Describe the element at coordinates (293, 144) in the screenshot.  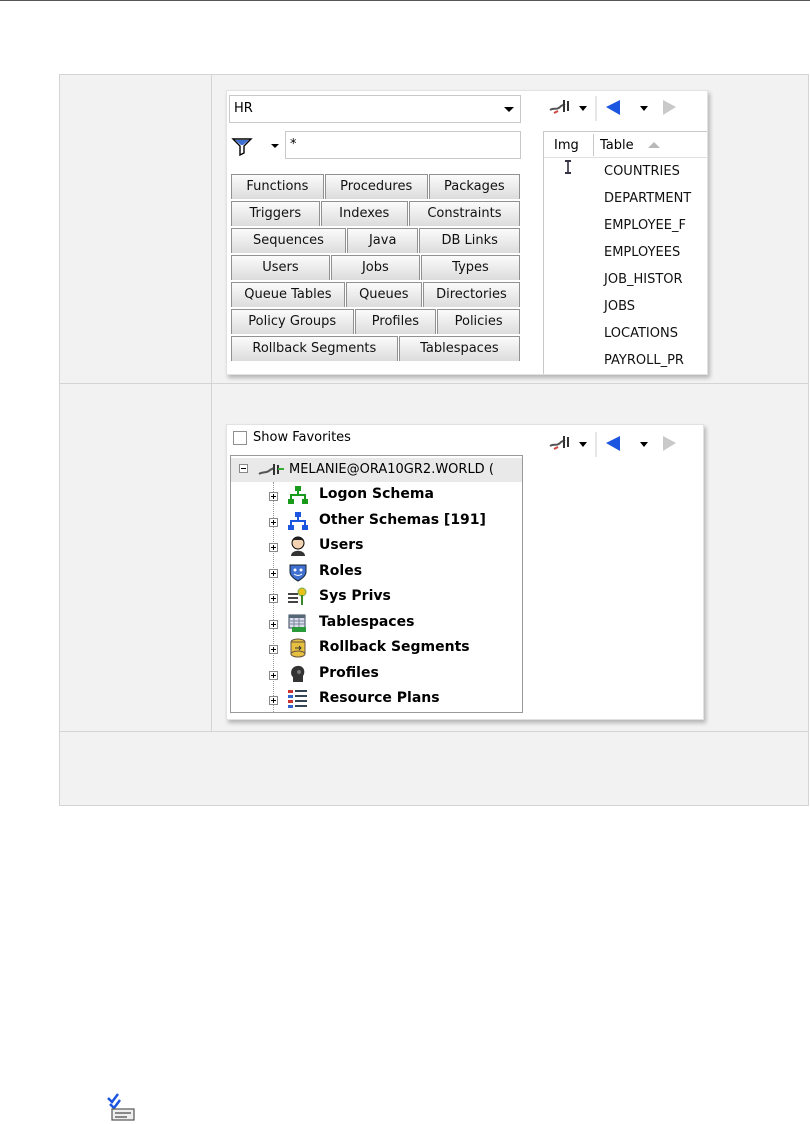
I see `filter-input-value: *` at that location.